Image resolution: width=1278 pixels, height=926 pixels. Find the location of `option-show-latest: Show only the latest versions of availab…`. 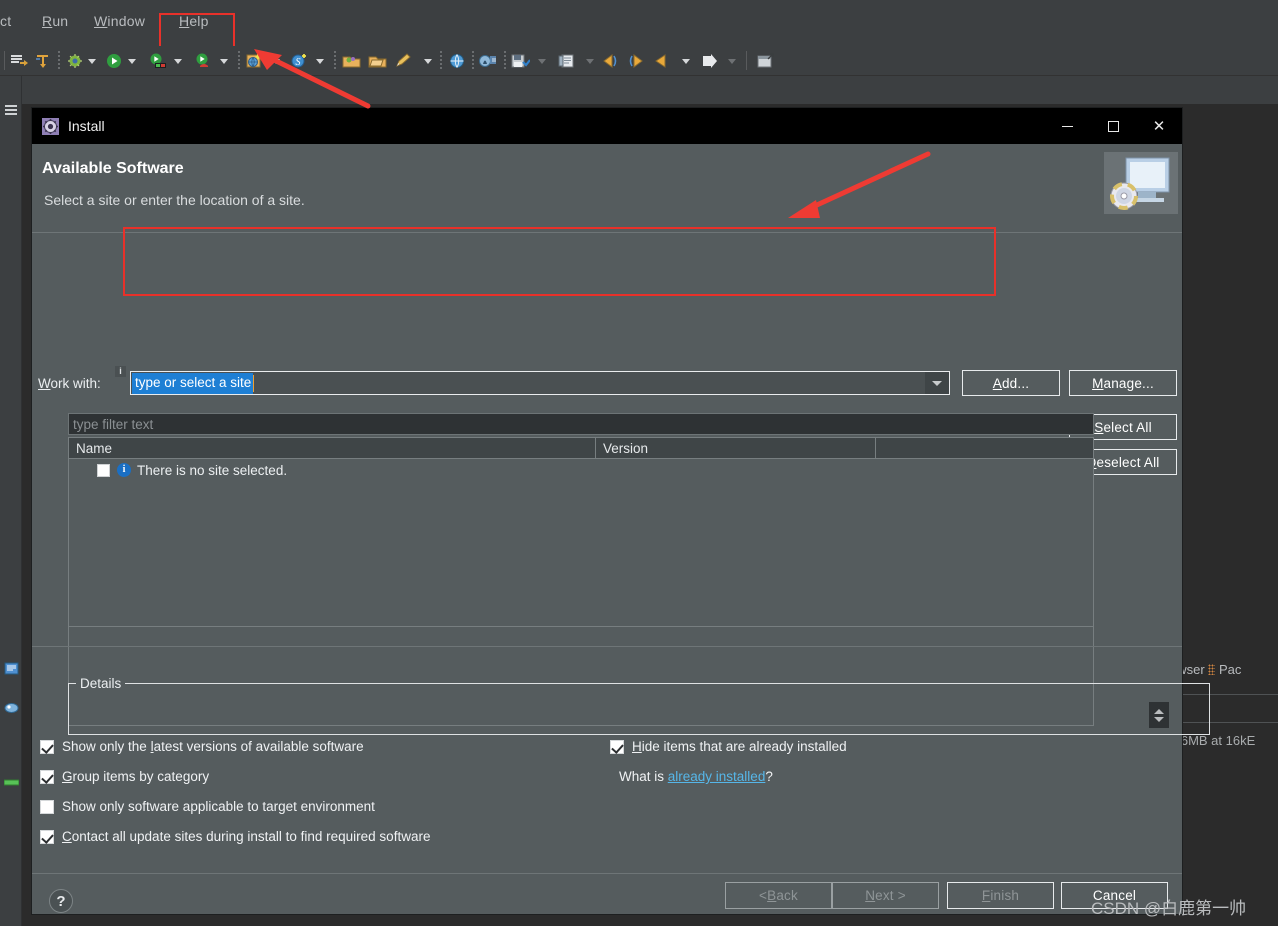

option-show-latest: Show only the latest versions of availab… is located at coordinates (202, 746).